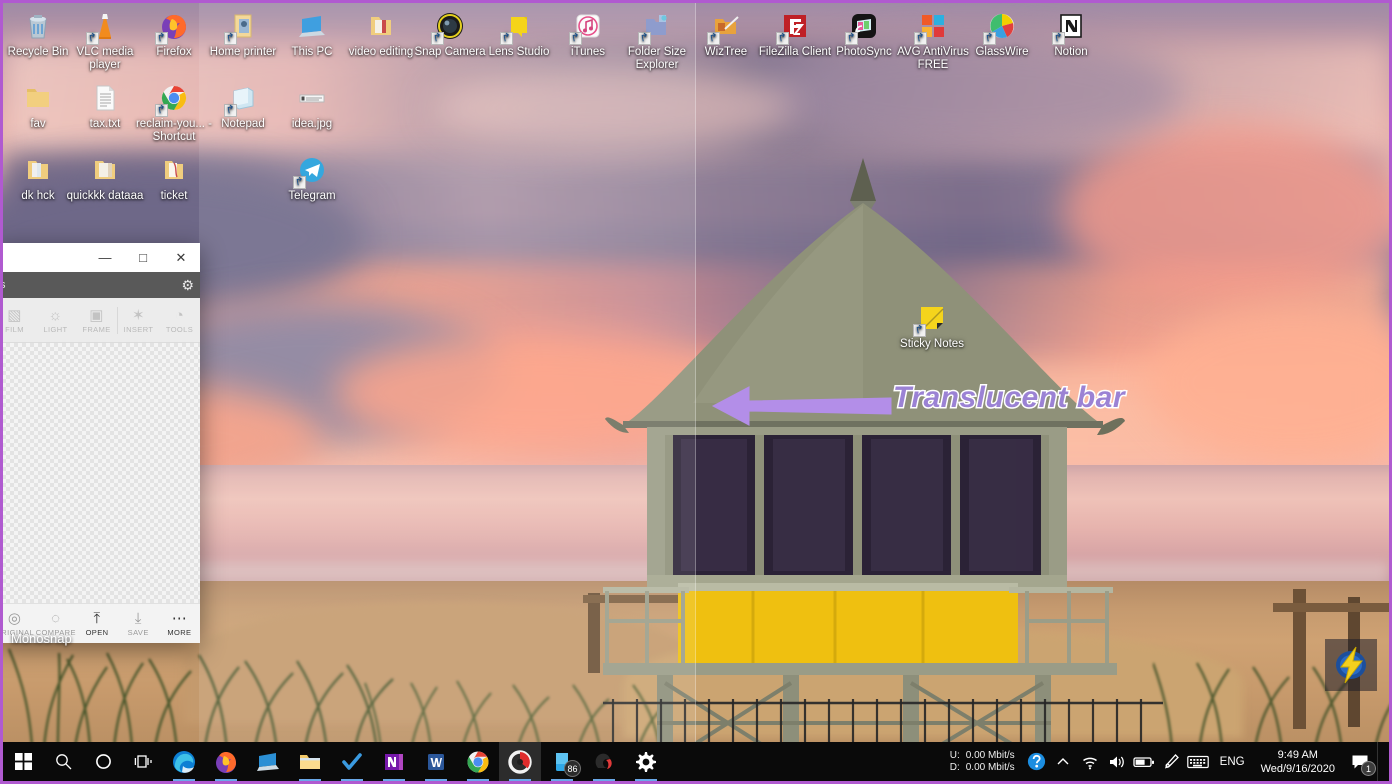 The height and width of the screenshot is (784, 1392). Describe the element at coordinates (478, 761) in the screenshot. I see `taskbar-chrome` at that location.